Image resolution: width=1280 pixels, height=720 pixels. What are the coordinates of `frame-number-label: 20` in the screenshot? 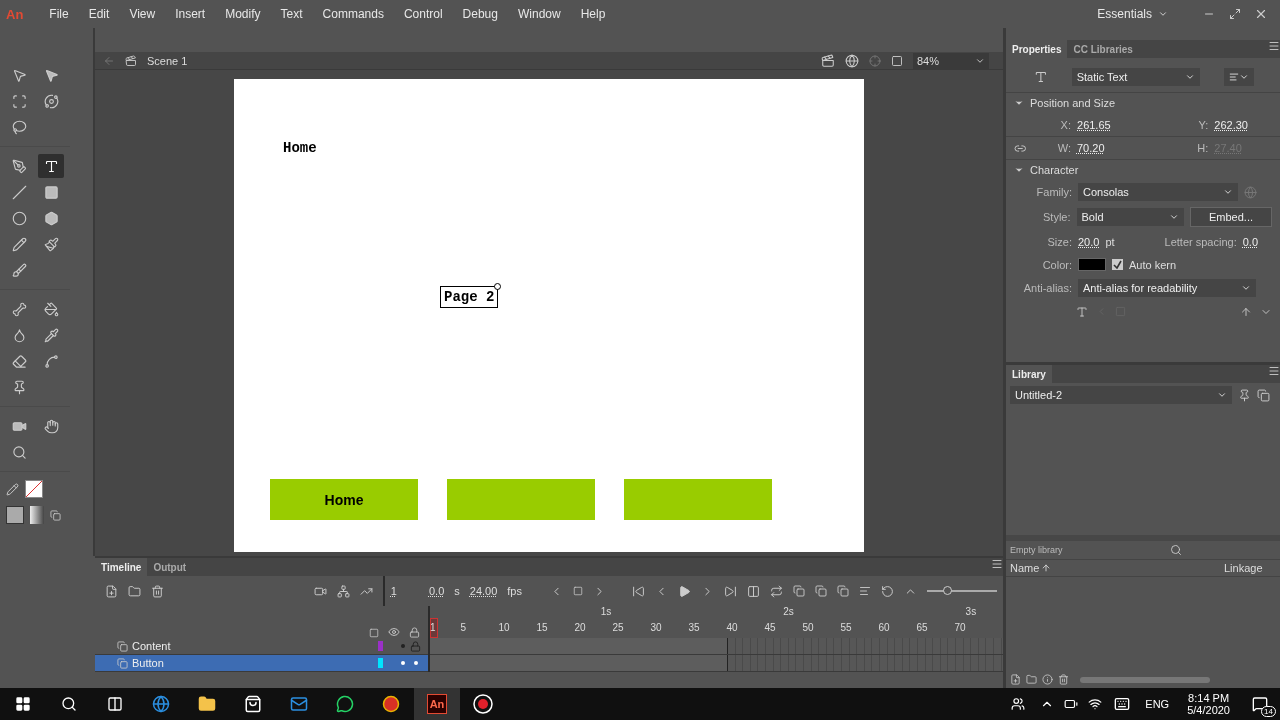 It's located at (580, 627).